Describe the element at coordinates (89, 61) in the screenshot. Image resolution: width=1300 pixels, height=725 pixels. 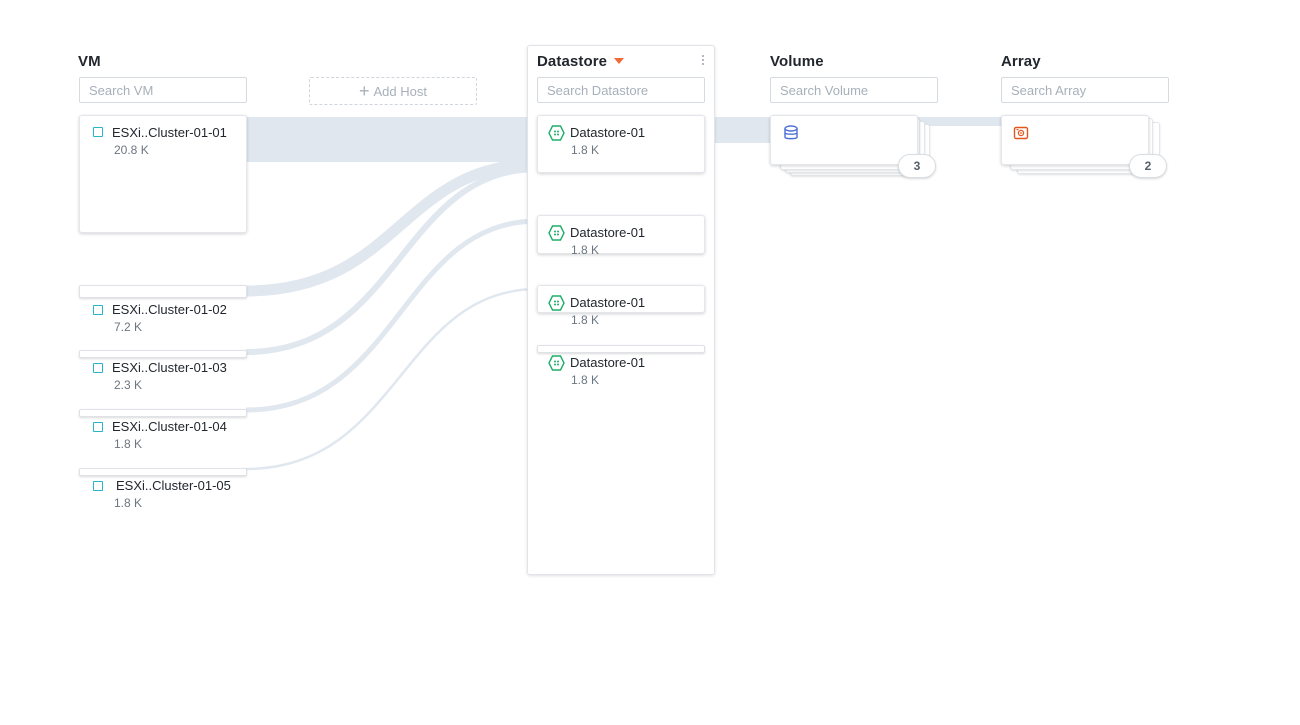
I see `vm-column-title: VM` at that location.